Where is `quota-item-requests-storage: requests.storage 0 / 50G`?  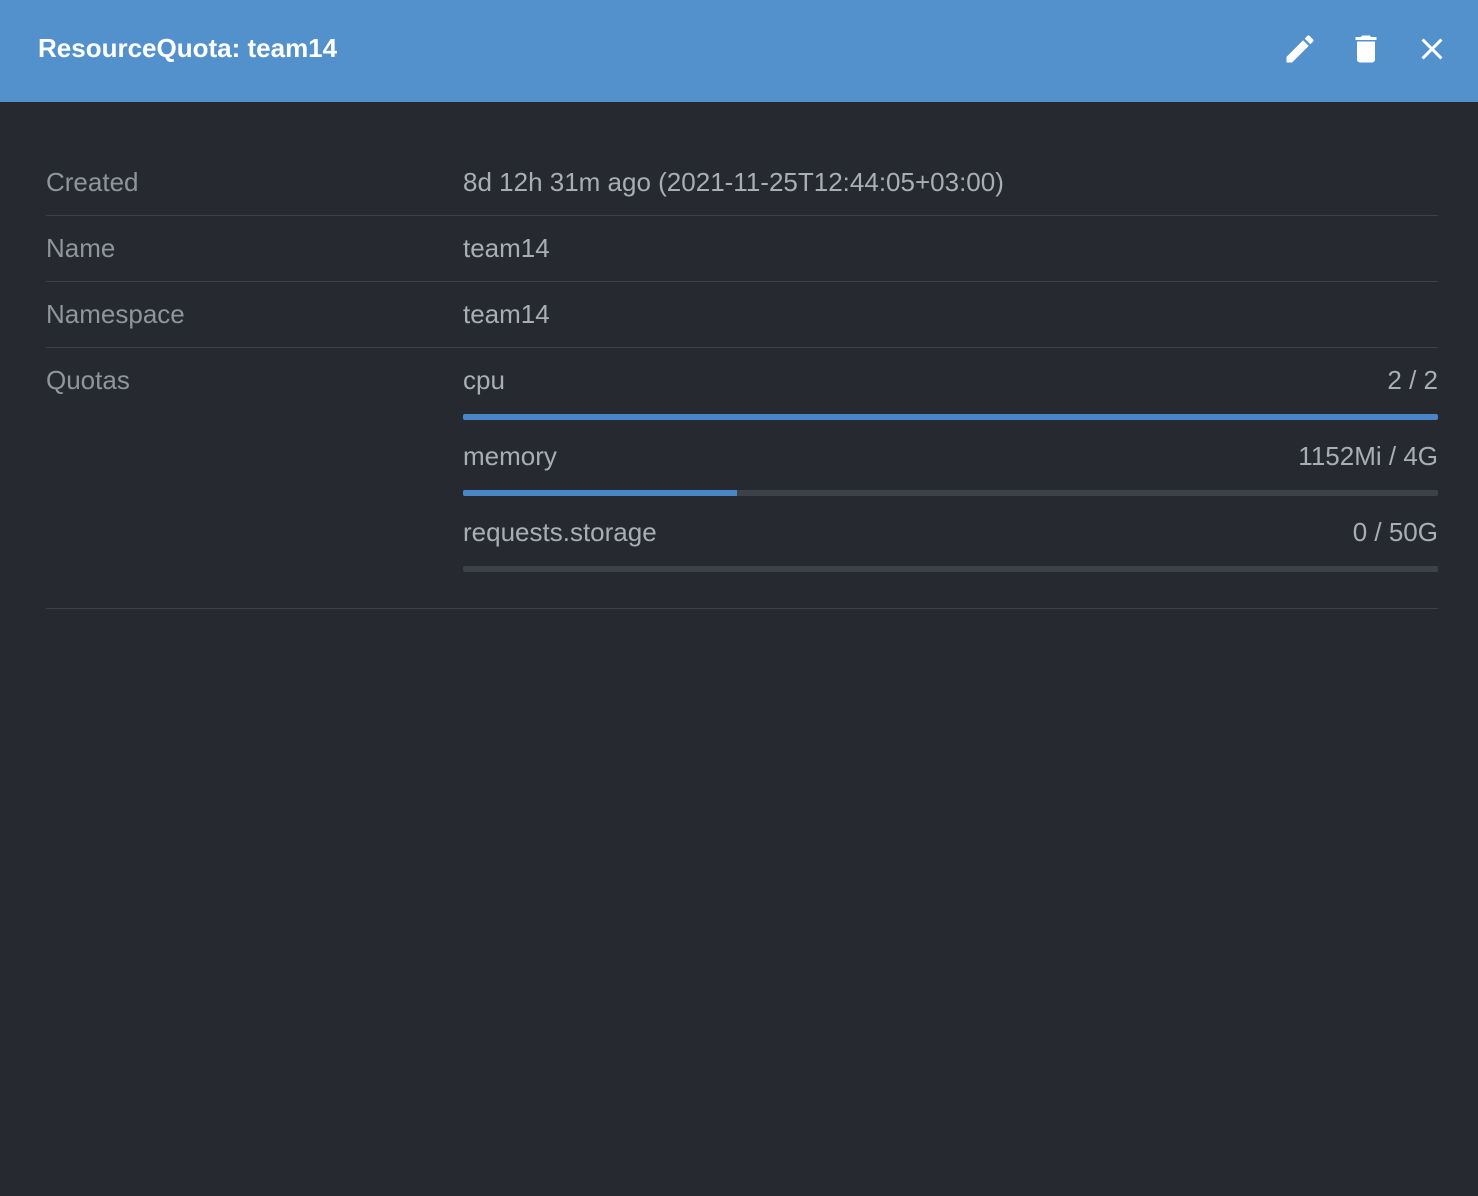
quota-item-requests-storage: requests.storage 0 / 50G is located at coordinates (950, 552).